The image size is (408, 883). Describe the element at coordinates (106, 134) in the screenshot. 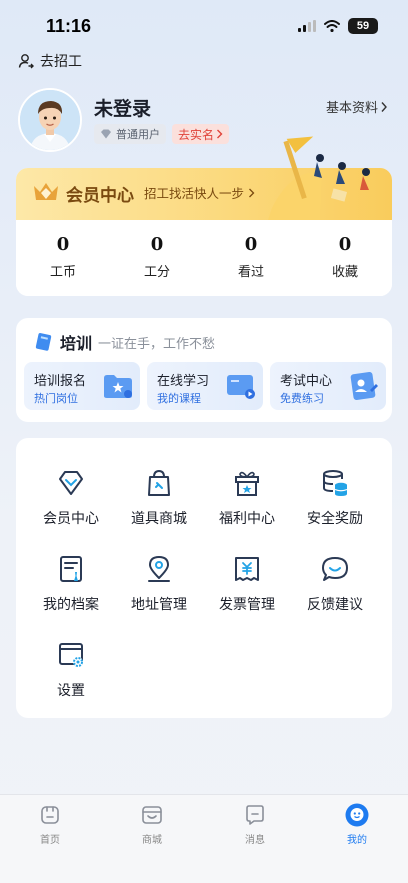

I see `diamond-badge-icon` at that location.